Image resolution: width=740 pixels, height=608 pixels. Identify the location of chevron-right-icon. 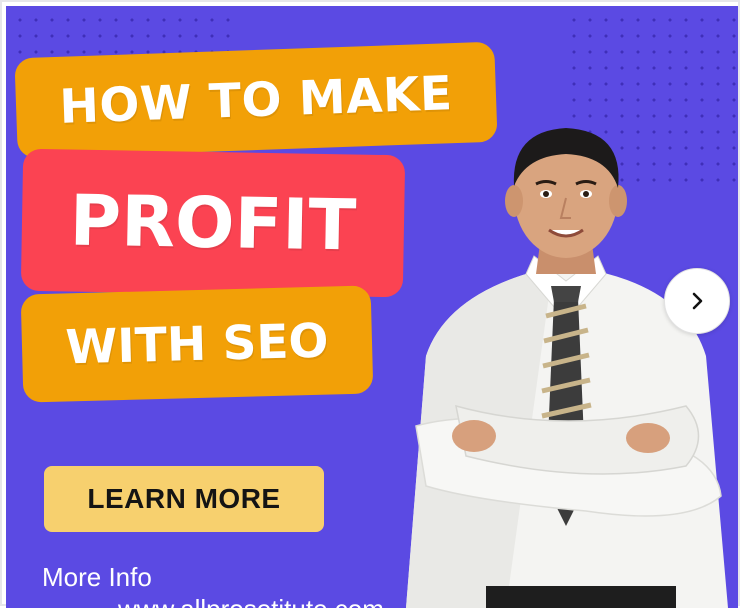
(697, 301).